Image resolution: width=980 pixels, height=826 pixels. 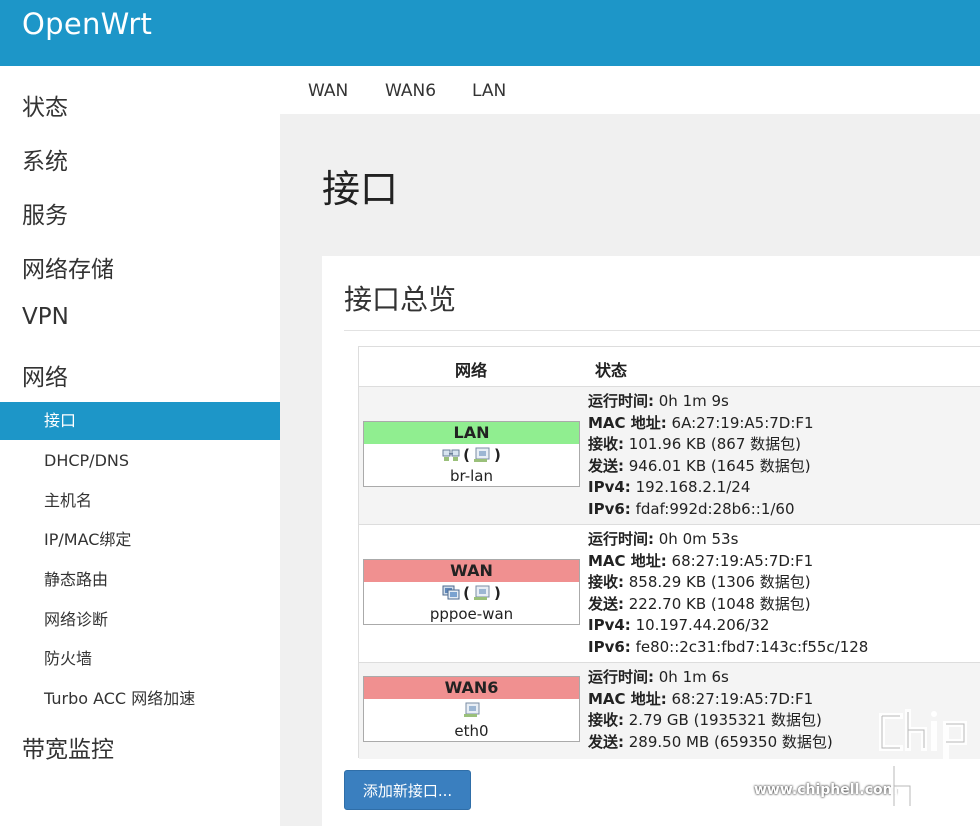 What do you see at coordinates (699, 582) in the screenshot?
I see `status-line: 接收: 858.29 KB (1306 数据包)` at bounding box center [699, 582].